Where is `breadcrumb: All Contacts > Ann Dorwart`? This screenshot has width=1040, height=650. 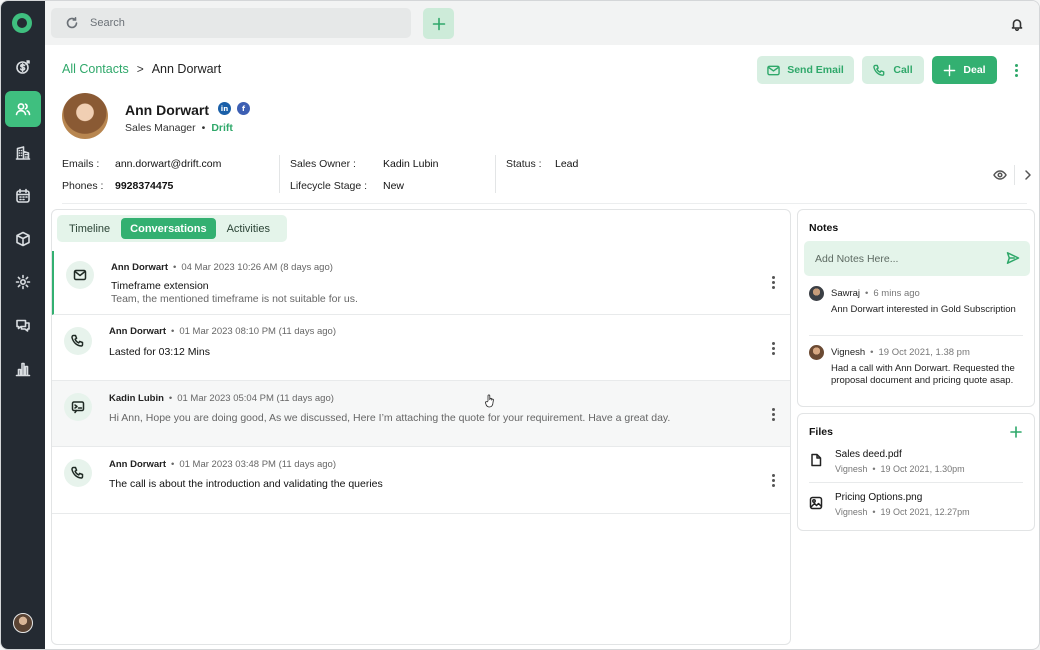 breadcrumb: All Contacts > Ann Dorwart is located at coordinates (141, 69).